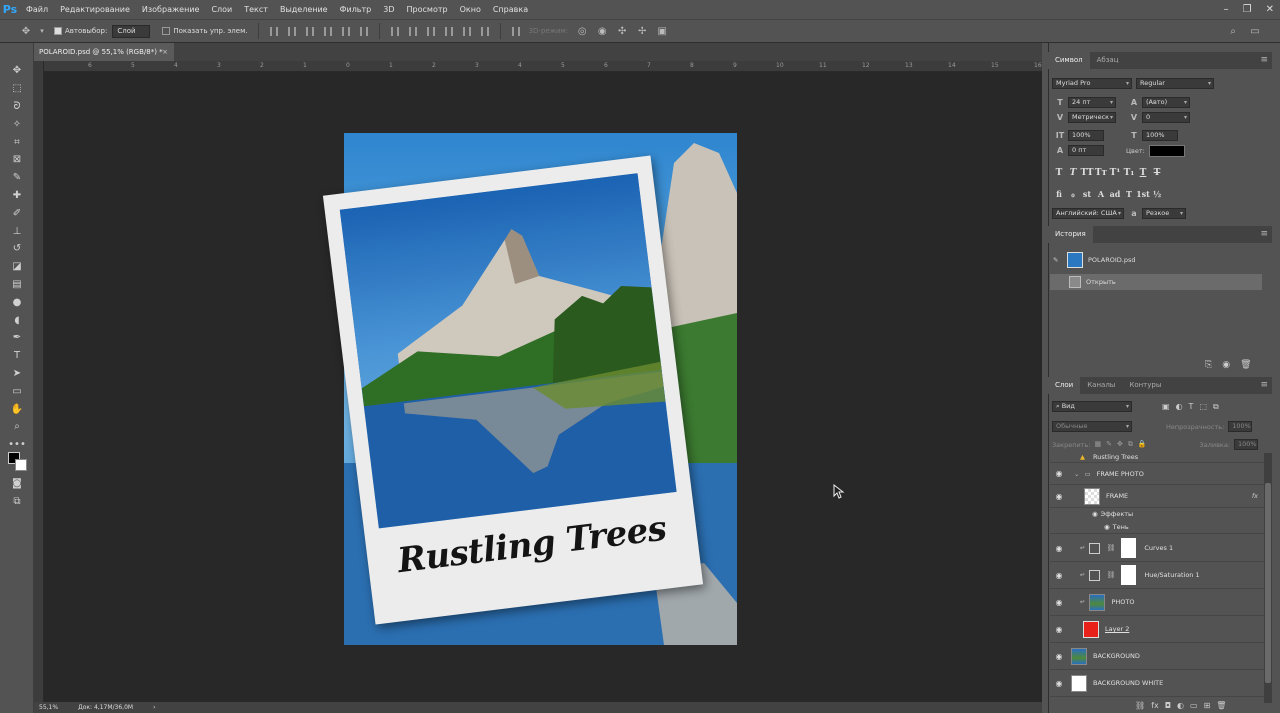  I want to click on blur-tool-icon: ●, so click(17, 302).